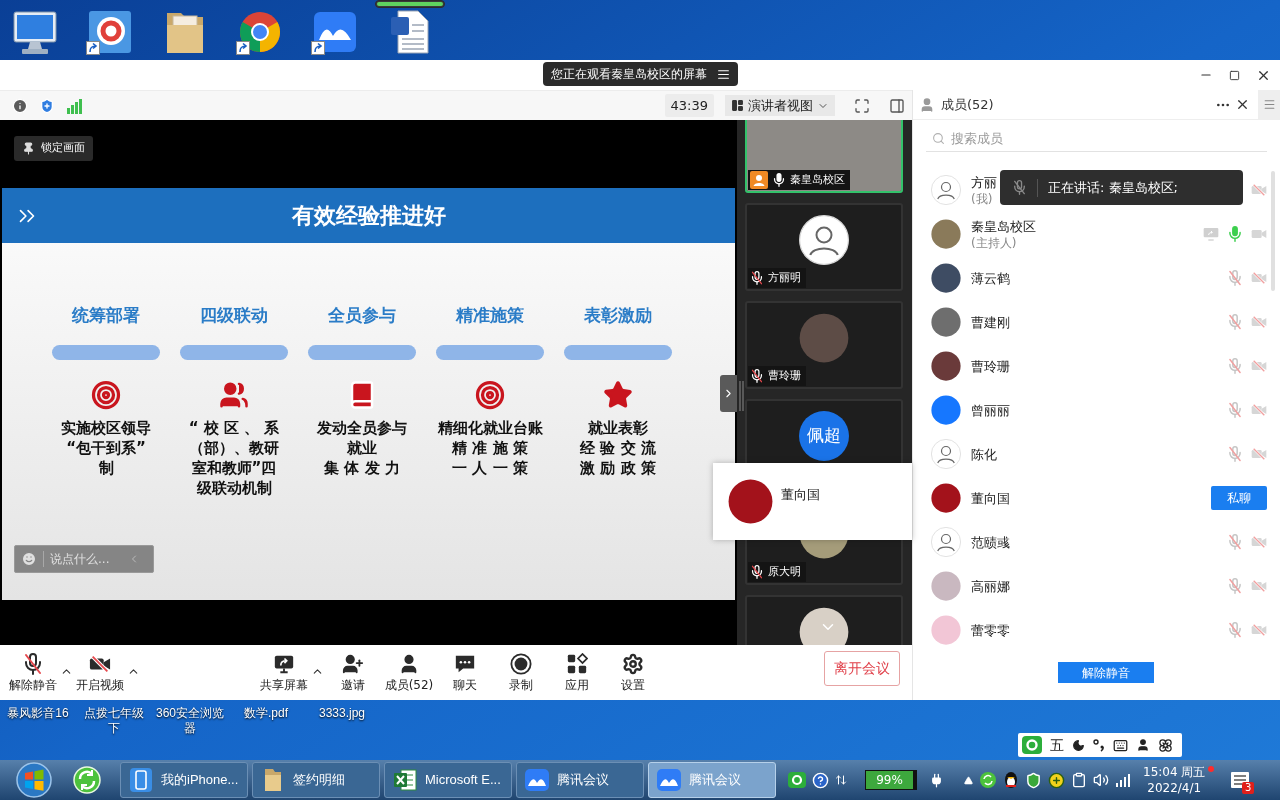  What do you see at coordinates (841, 780) in the screenshot?
I see `arrows-icon` at bounding box center [841, 780].